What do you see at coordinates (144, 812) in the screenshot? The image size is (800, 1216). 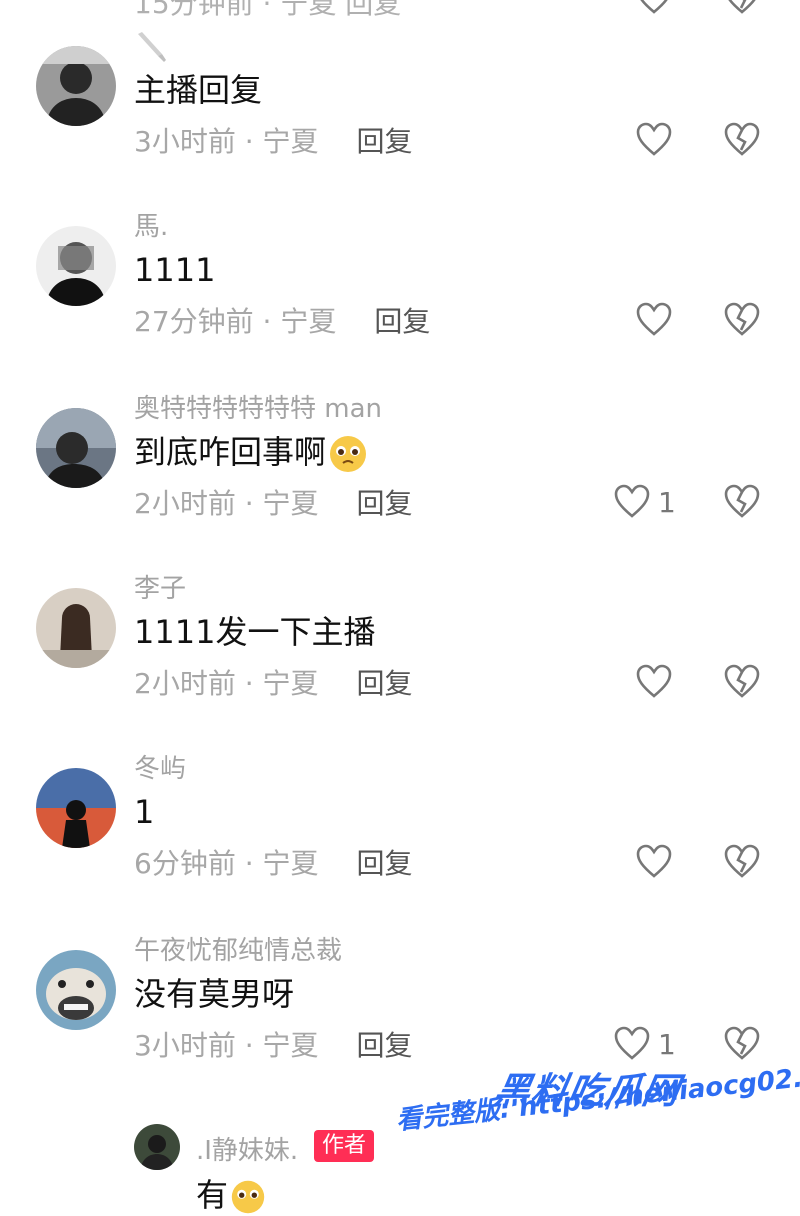 I see `comment-content: 1` at bounding box center [144, 812].